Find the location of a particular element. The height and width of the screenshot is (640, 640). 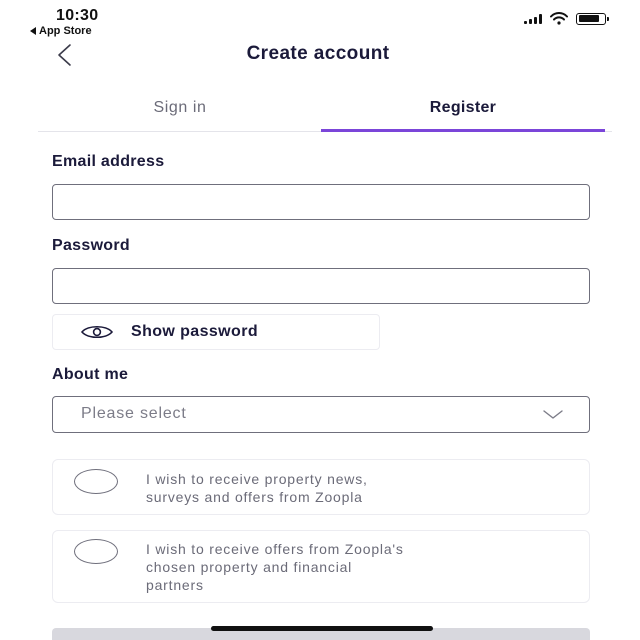

consent-partner-offers-radio is located at coordinates (96, 551).